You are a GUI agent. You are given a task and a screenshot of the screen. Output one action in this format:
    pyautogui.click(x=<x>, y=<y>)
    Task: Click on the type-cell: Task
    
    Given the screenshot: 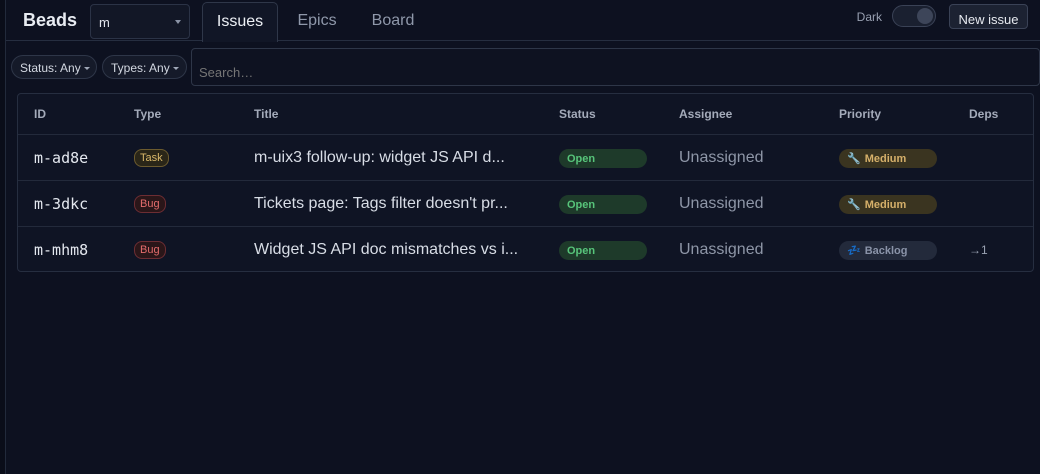 What is the action you would take?
    pyautogui.click(x=151, y=158)
    